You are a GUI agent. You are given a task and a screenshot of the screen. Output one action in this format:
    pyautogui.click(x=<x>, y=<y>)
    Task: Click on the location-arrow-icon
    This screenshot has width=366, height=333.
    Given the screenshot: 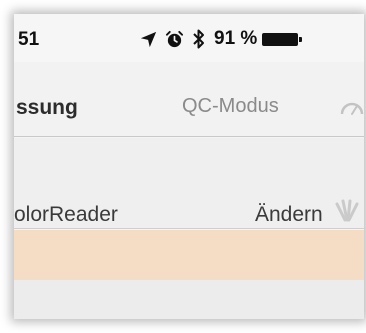 What is the action you would take?
    pyautogui.click(x=148, y=39)
    